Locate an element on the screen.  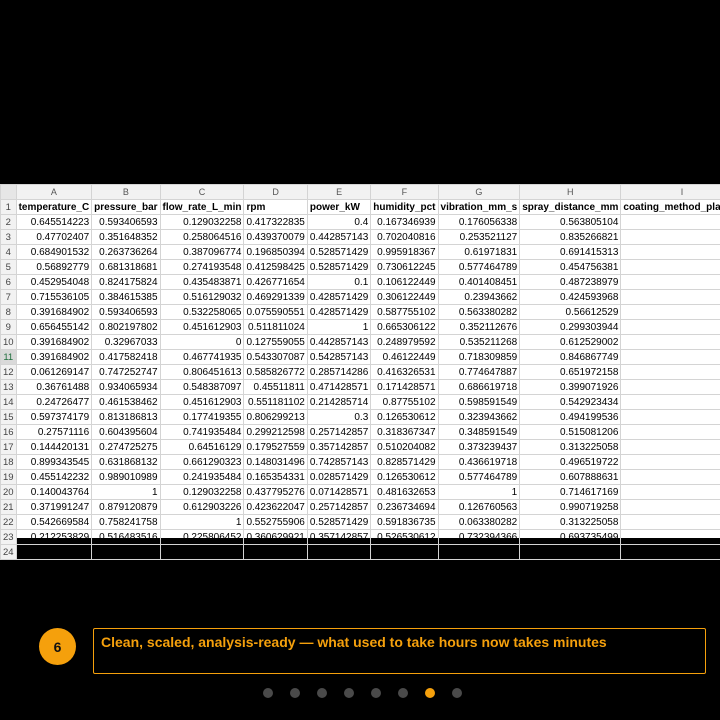
table-cell: 0.526530612 is located at coordinates (404, 537).